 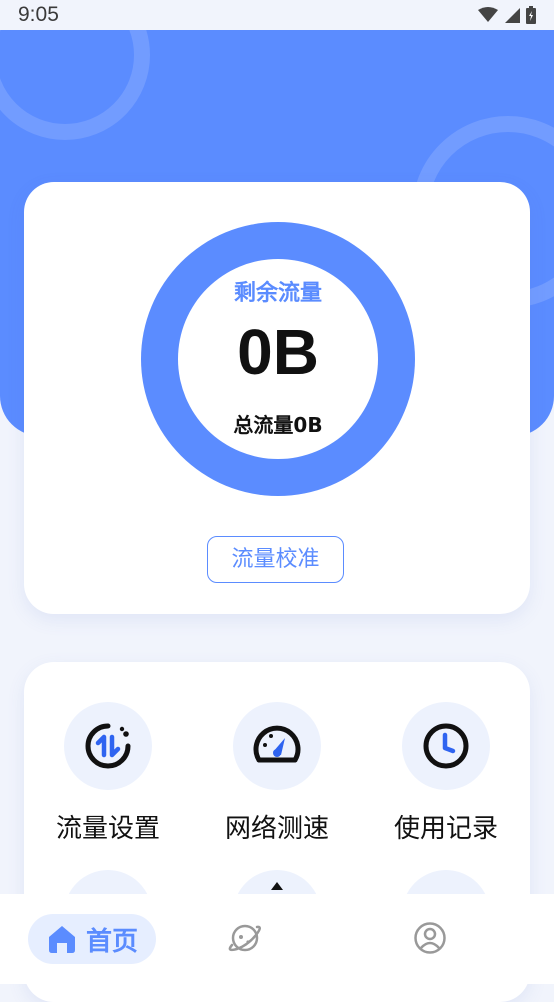 I want to click on battery-icon, so click(x=531, y=15).